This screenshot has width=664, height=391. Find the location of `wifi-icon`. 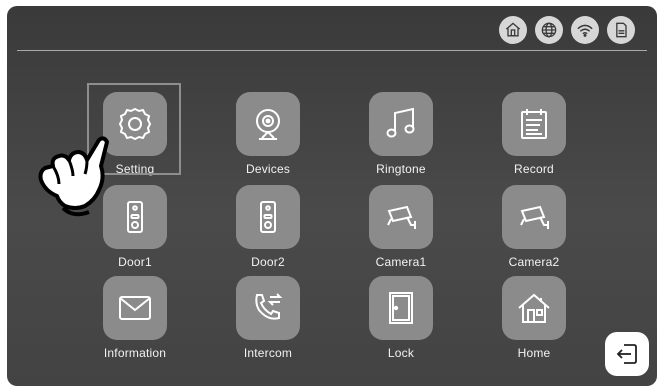

wifi-icon is located at coordinates (585, 30).